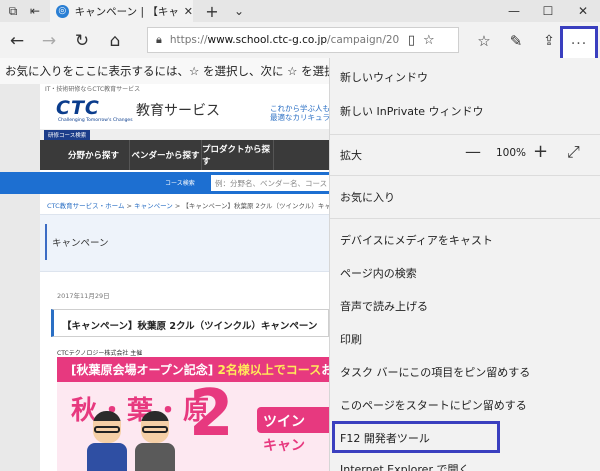  Describe the element at coordinates (435, 372) in the screenshot. I see `menu-pin-to-taskbar: タスク バーにこの項目をピン留めする` at that location.